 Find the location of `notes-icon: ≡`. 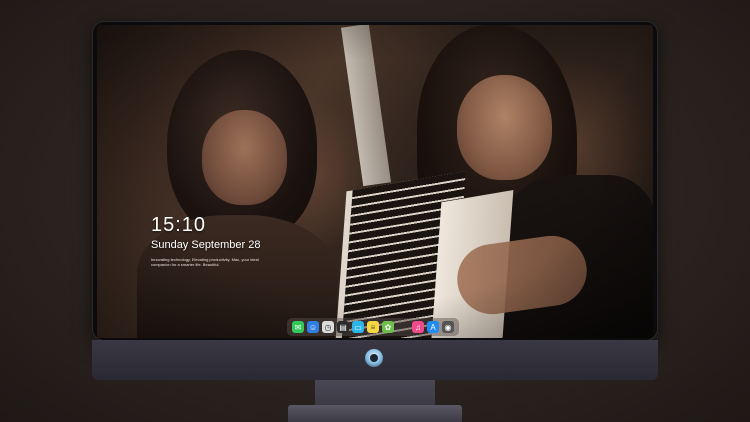

notes-icon: ≡ is located at coordinates (373, 327).